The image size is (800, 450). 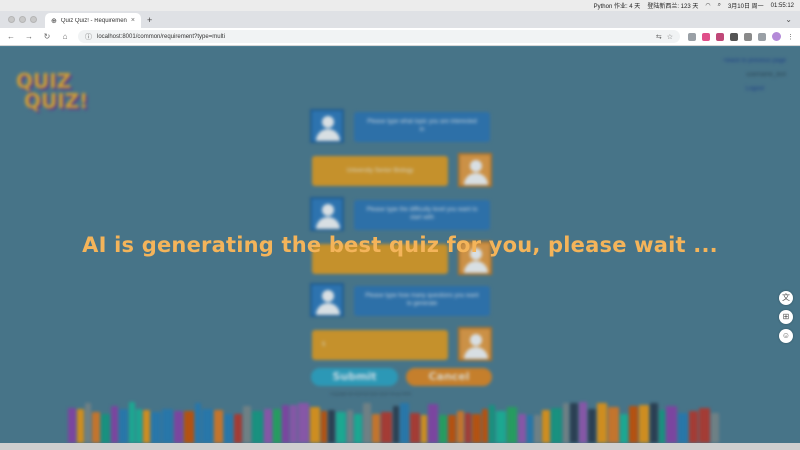 I want to click on translate-icon: ⇆, so click(x=659, y=37).